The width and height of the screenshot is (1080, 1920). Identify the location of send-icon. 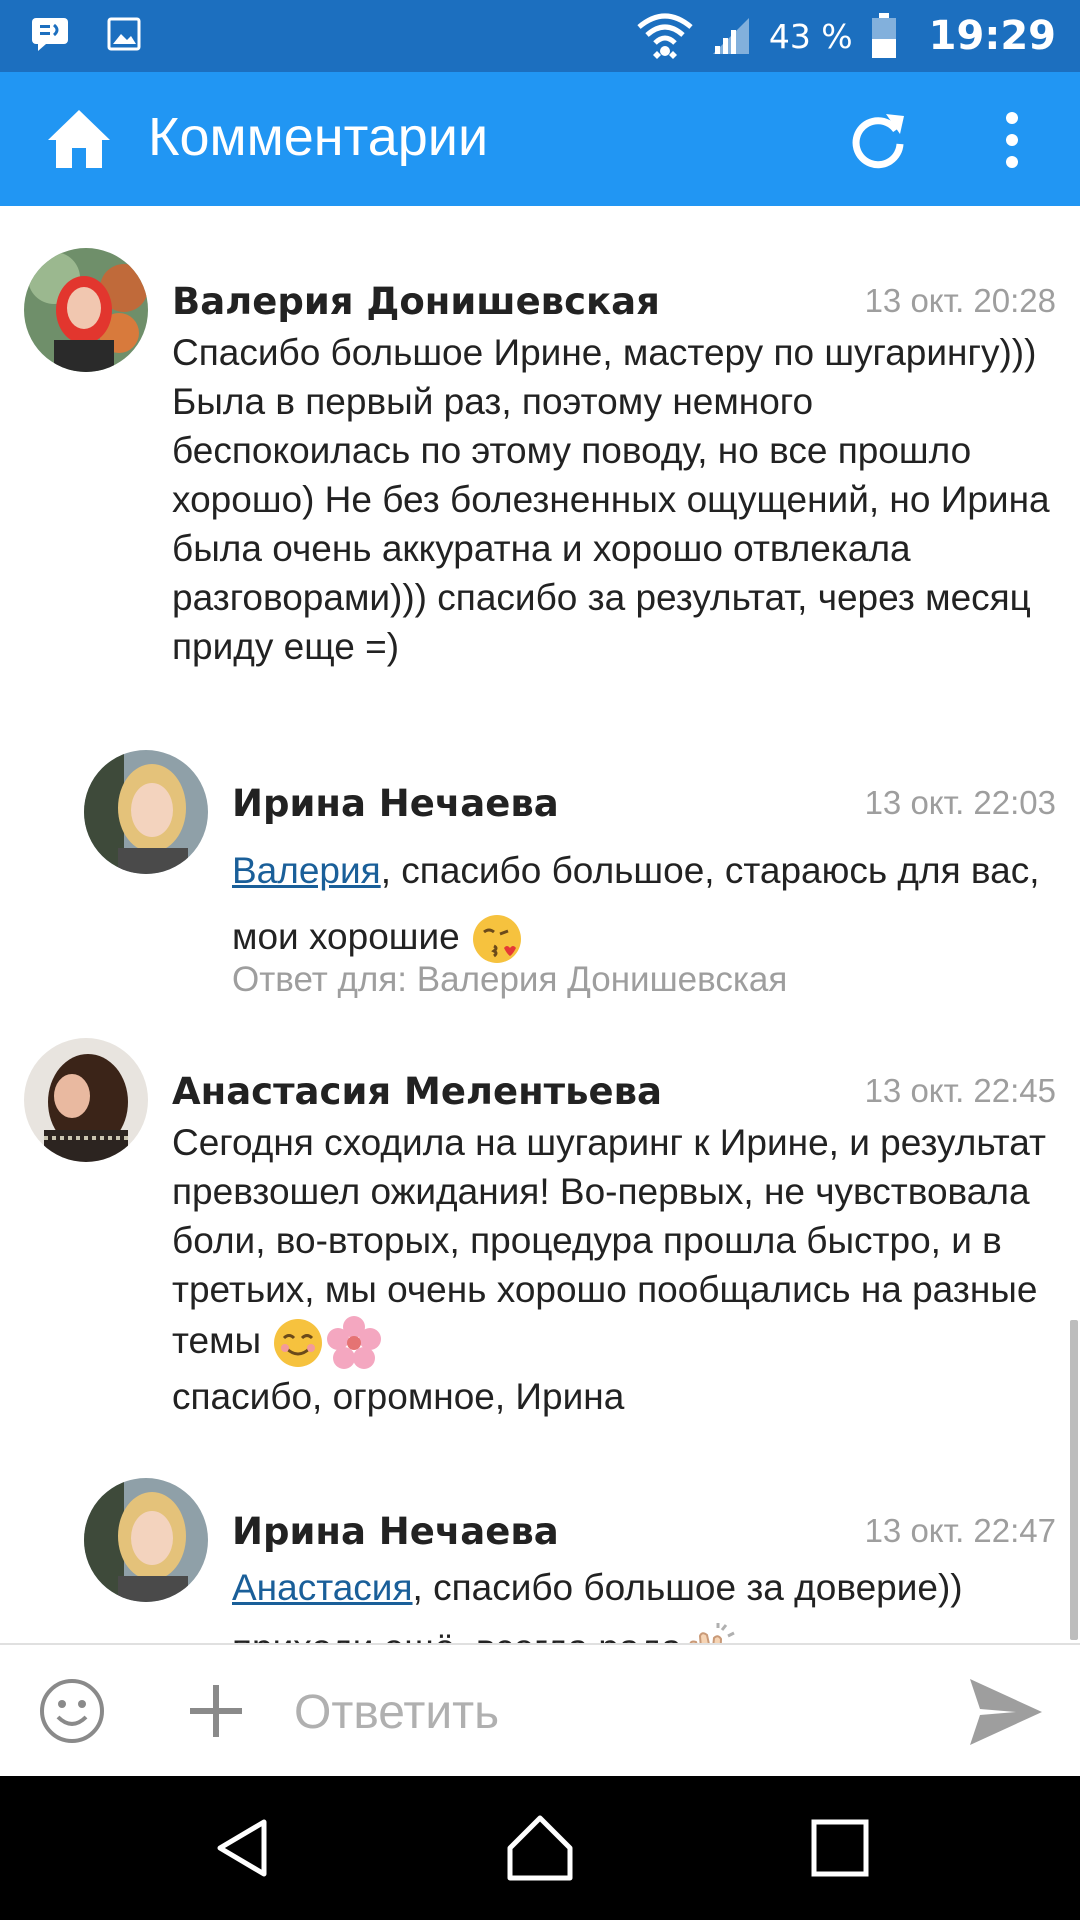
(1006, 1712).